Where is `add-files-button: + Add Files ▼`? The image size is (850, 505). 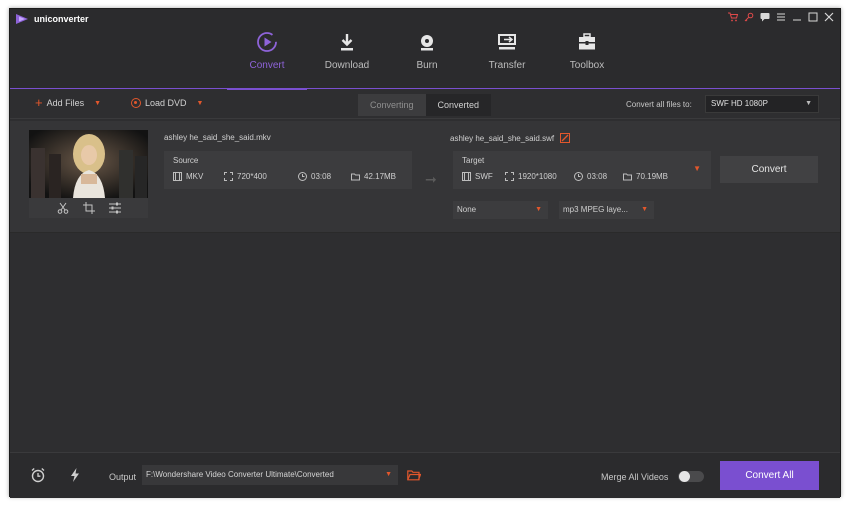
add-files-button: + Add Files ▼ is located at coordinates (68, 102).